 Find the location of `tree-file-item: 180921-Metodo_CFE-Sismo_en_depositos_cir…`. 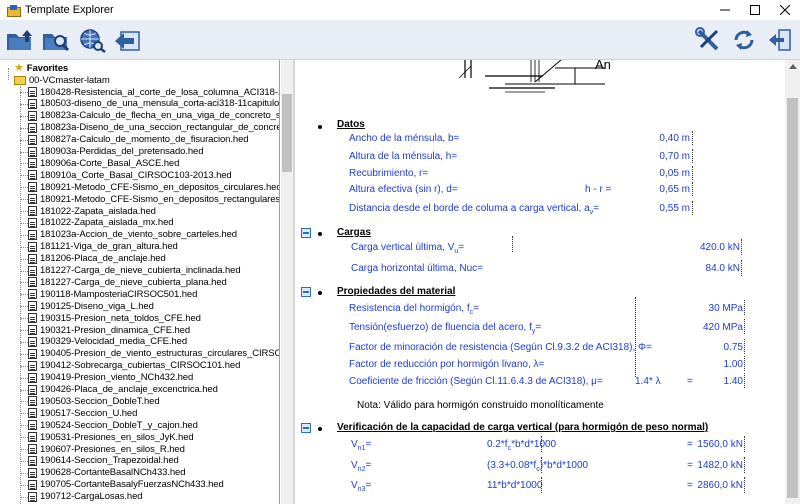

tree-file-item: 180921-Metodo_CFE-Sismo_en_depositos_cir… is located at coordinates (153, 187).